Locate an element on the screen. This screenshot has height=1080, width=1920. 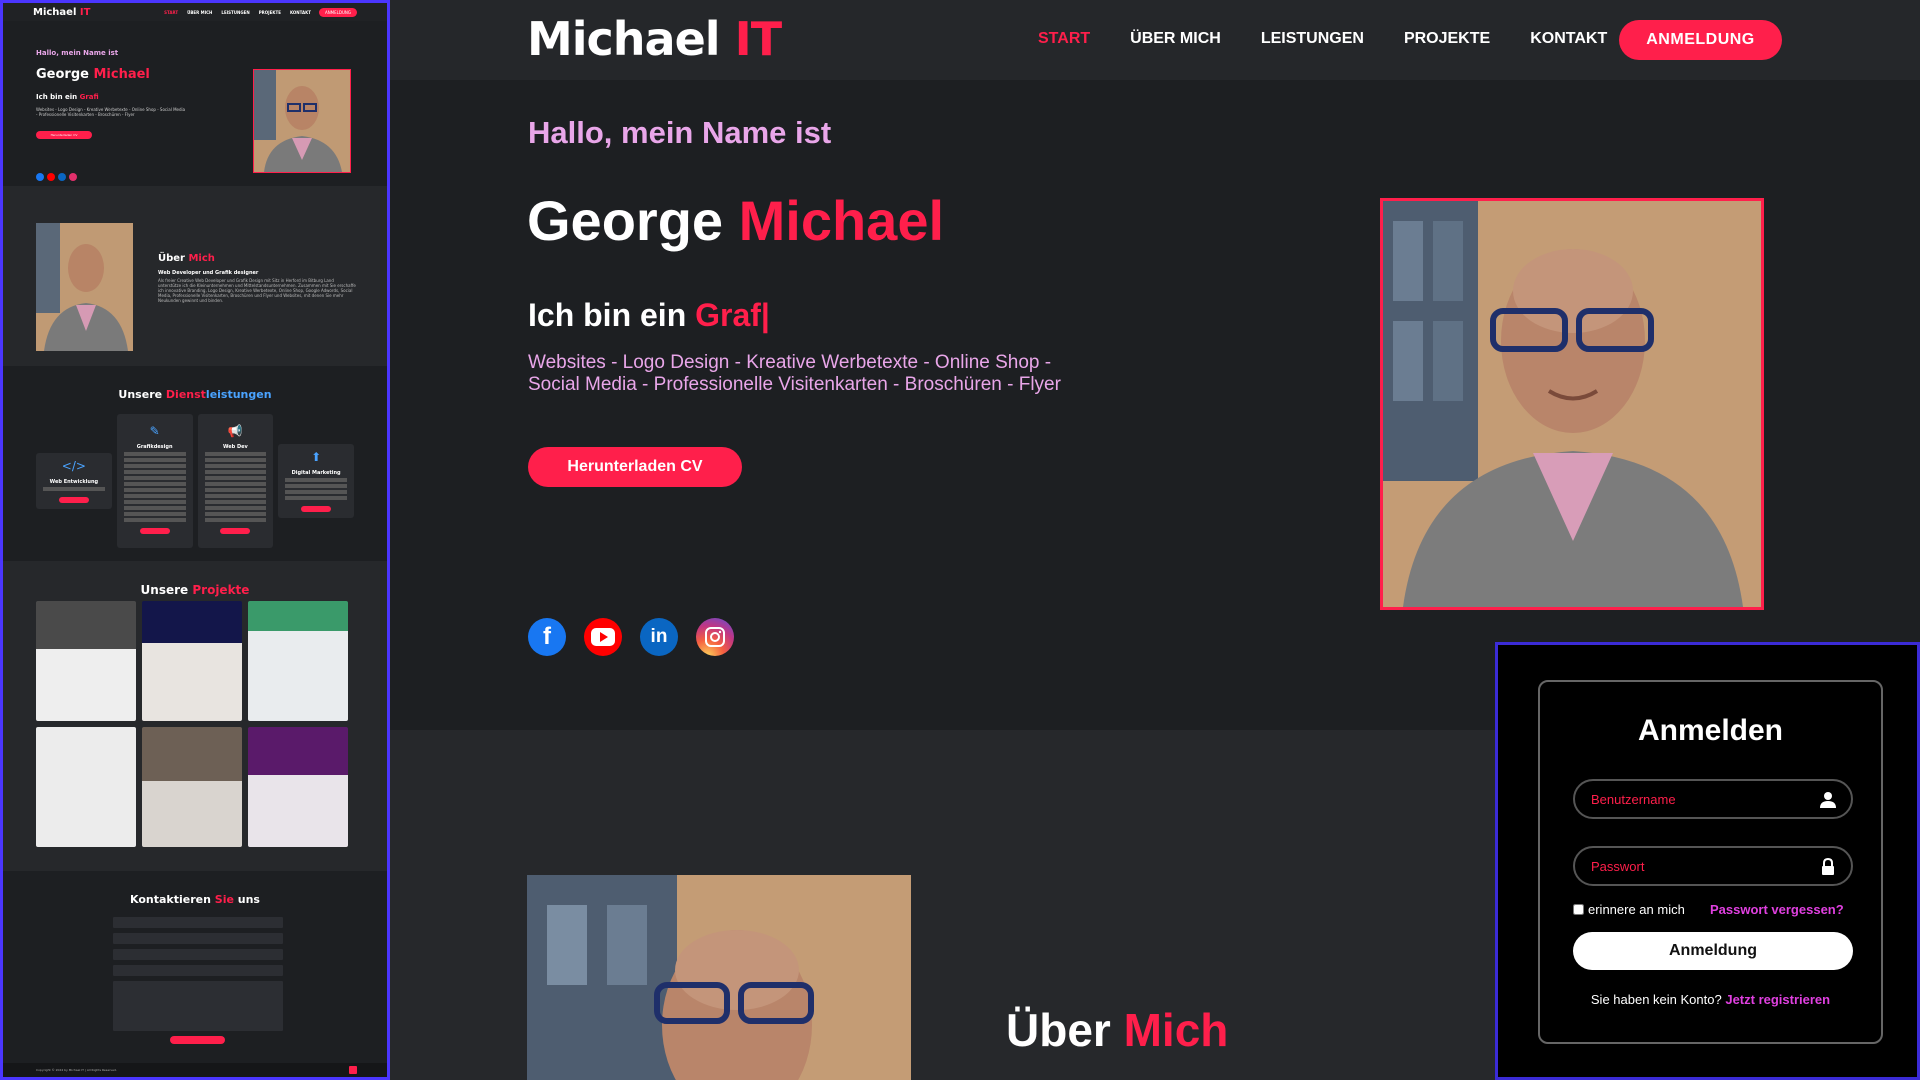
overview-service-card: </> Web Entwicklung is located at coordinates (74, 481).